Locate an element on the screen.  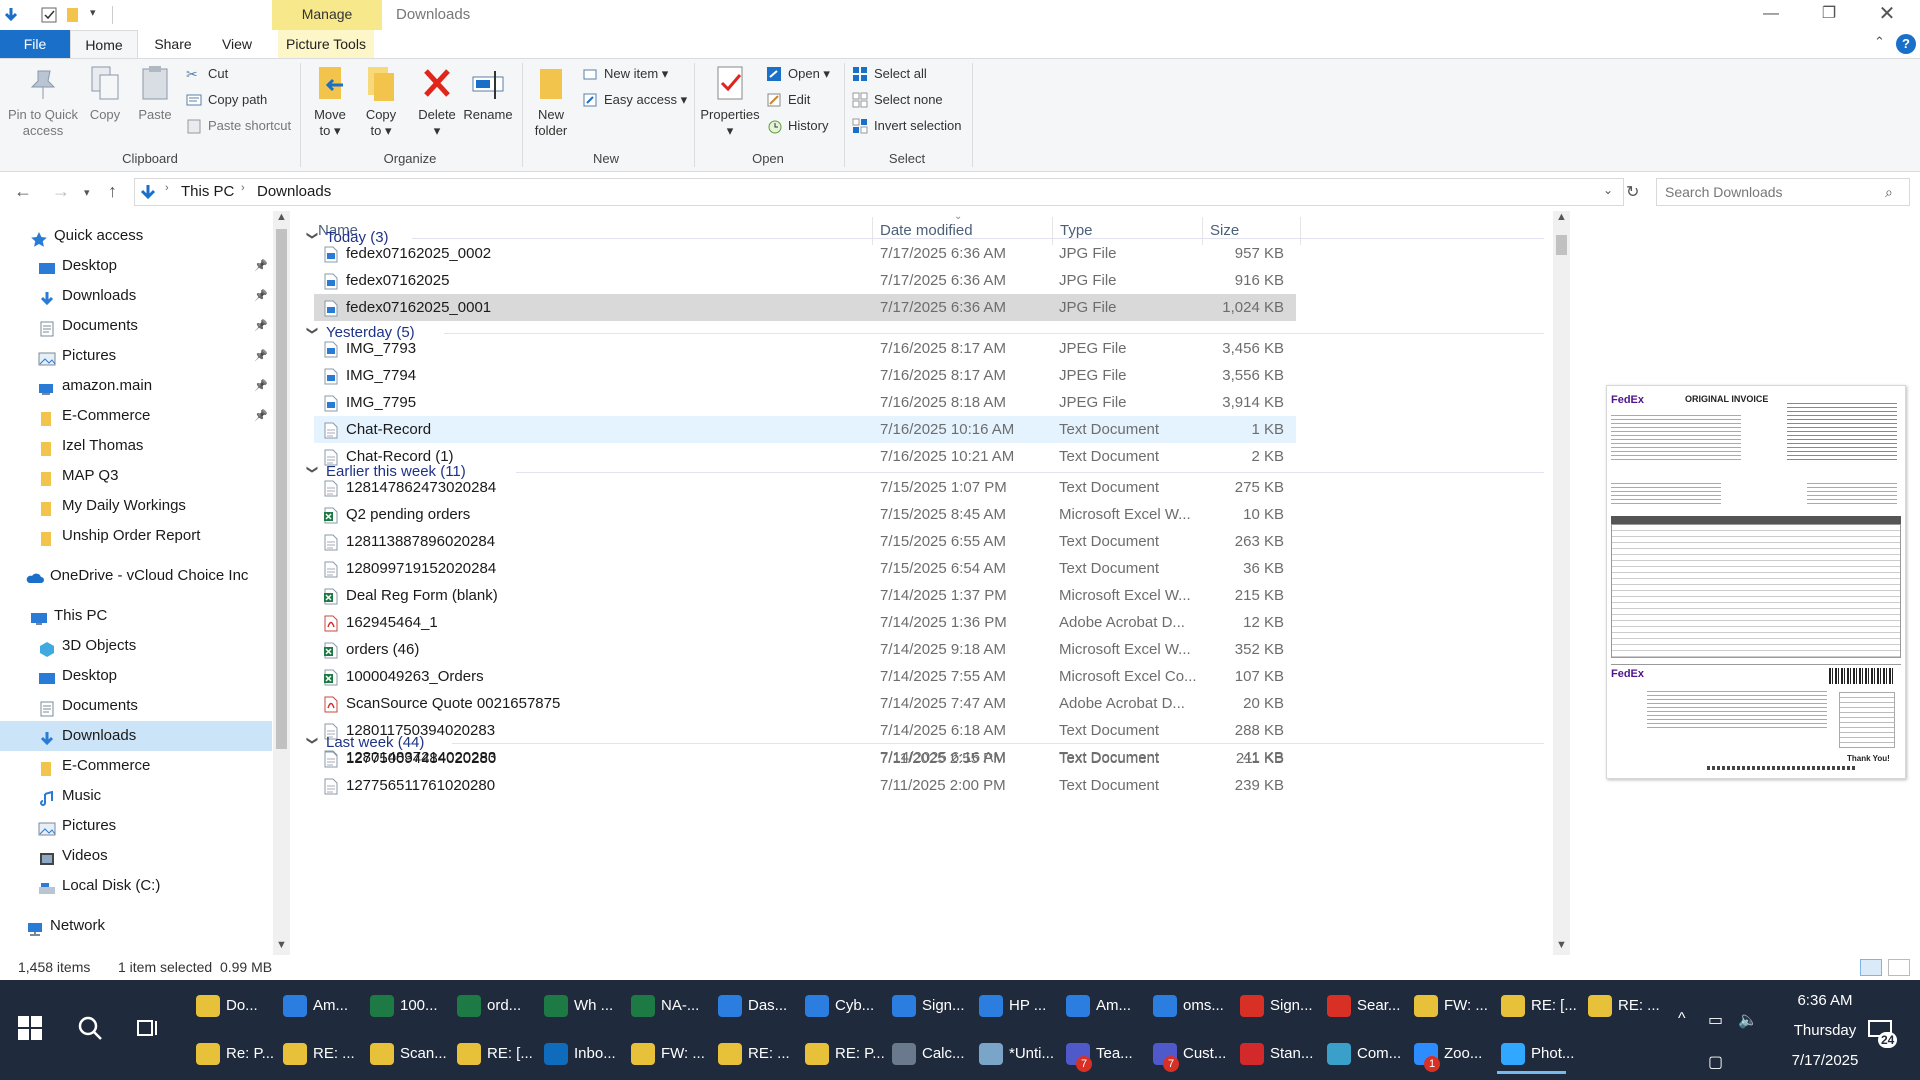
battery-icon: ▭ is located at coordinates (1715, 1020).